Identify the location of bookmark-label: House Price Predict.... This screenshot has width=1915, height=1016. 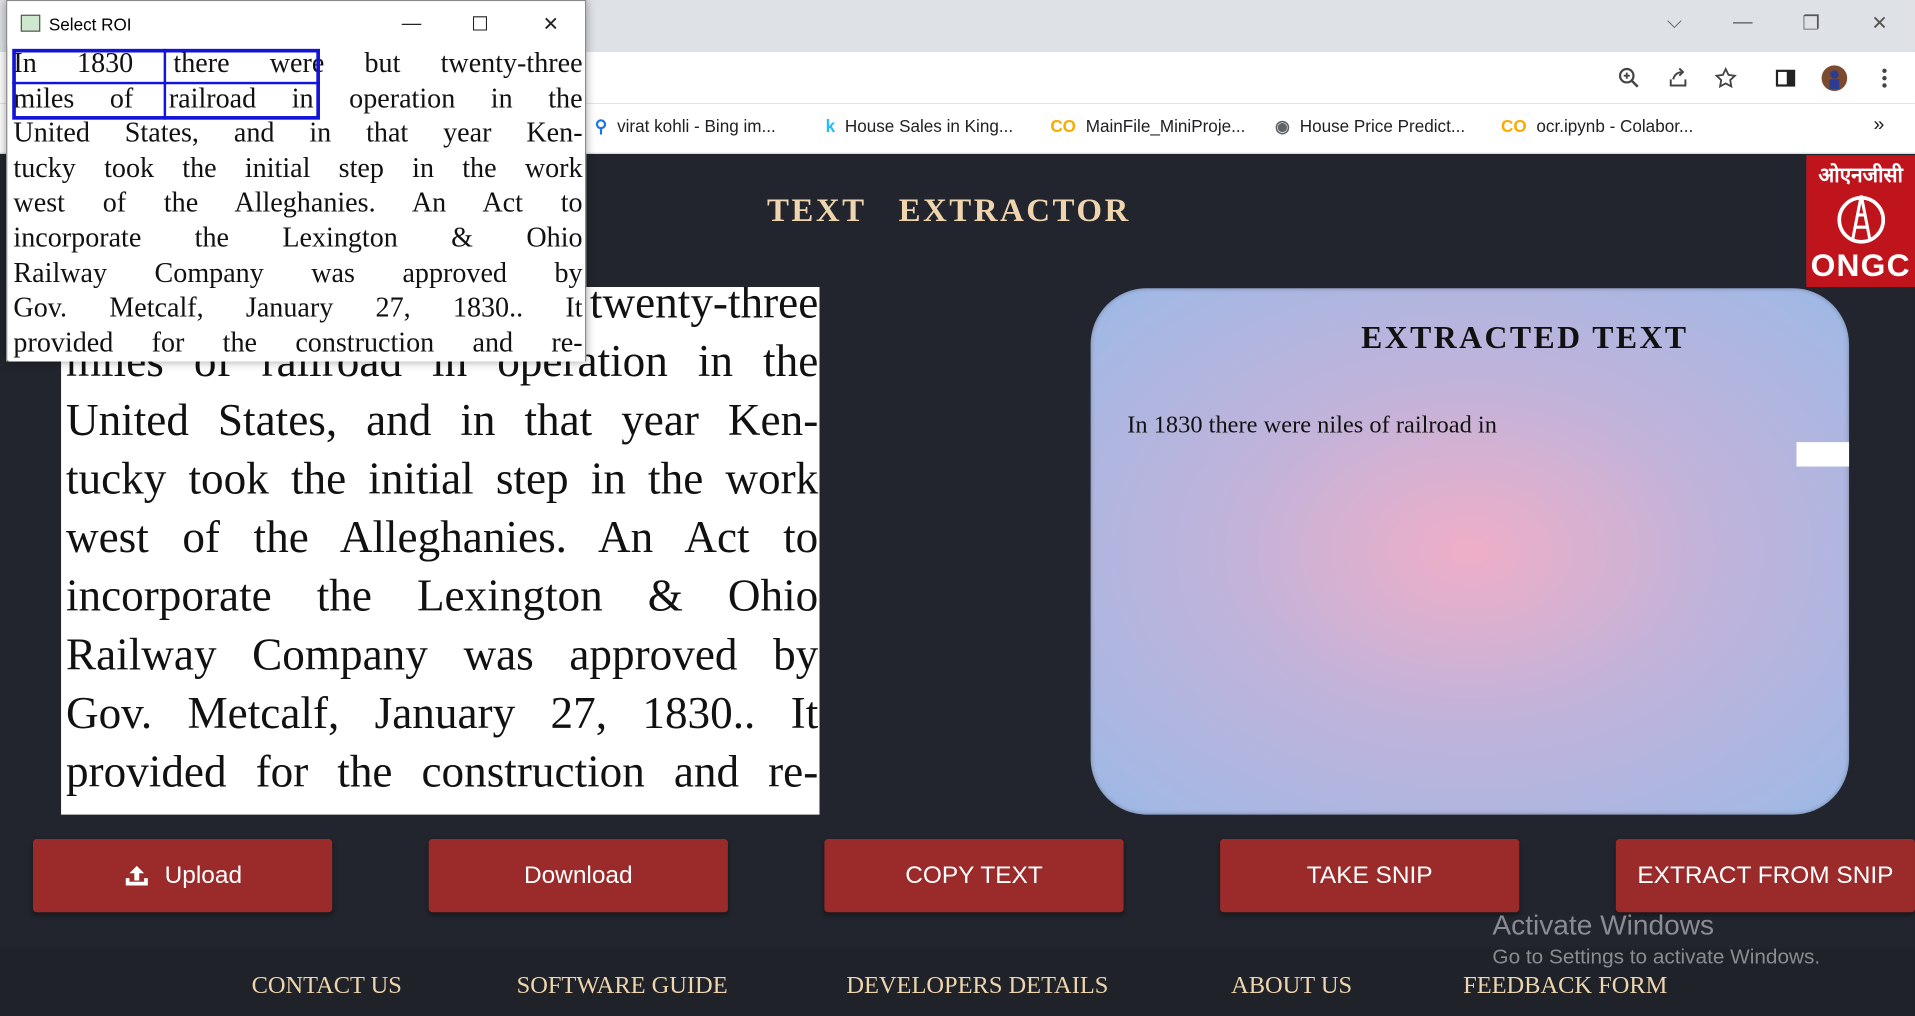
(1382, 126).